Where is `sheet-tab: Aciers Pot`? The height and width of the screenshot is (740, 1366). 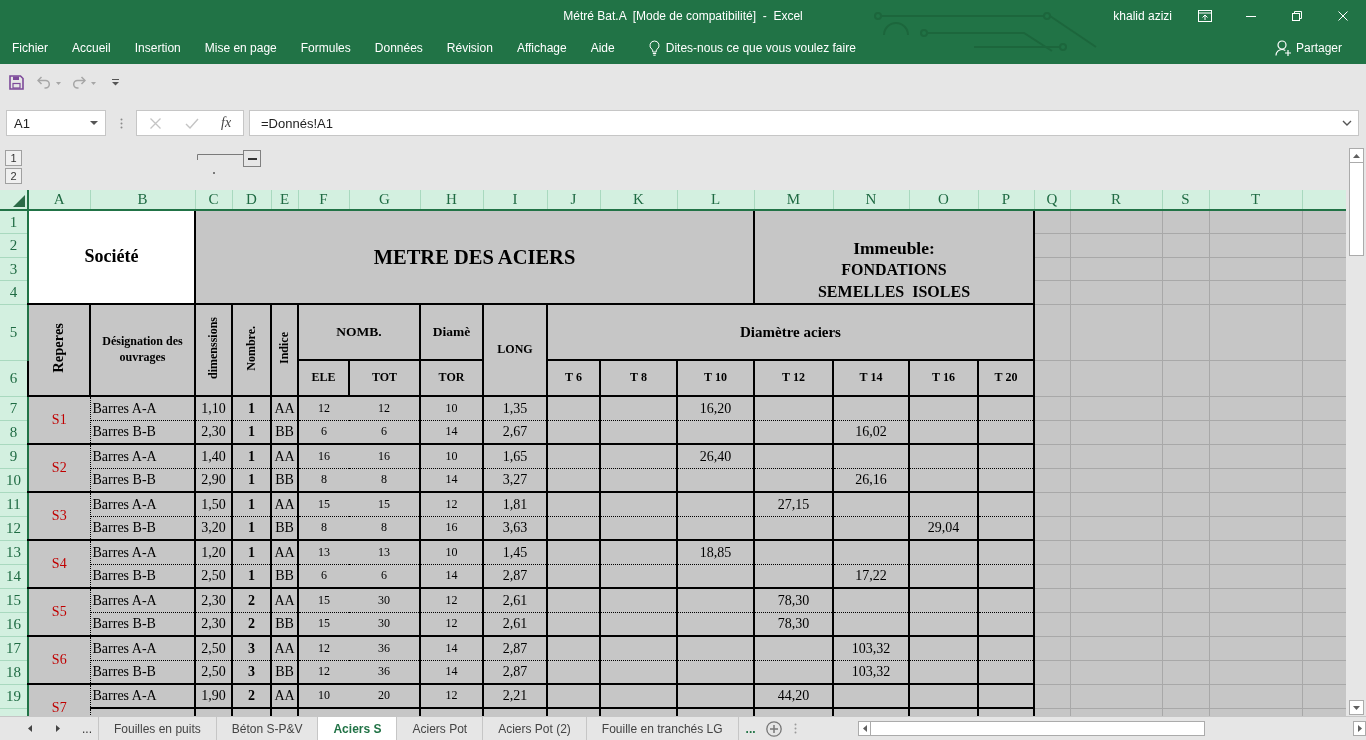 sheet-tab: Aciers Pot is located at coordinates (440, 728).